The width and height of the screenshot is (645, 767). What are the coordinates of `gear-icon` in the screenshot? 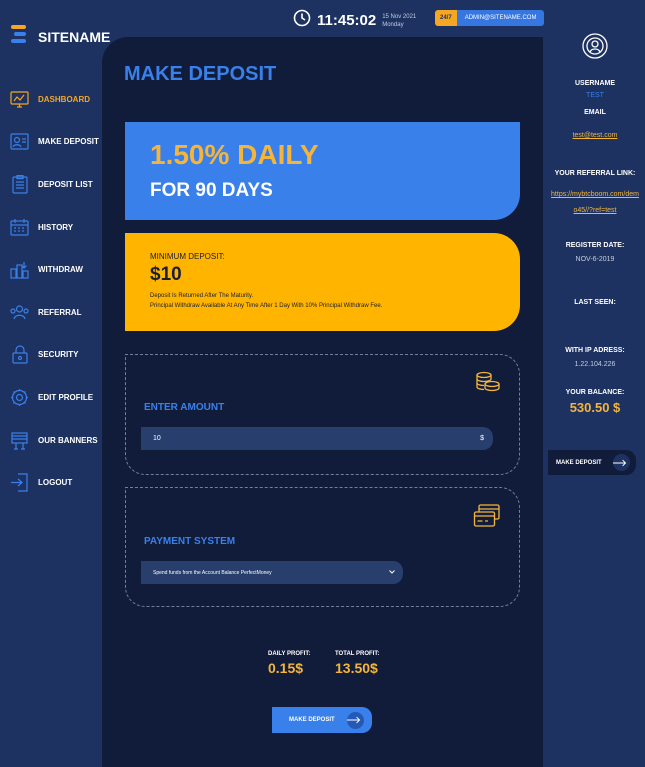 It's located at (19, 397).